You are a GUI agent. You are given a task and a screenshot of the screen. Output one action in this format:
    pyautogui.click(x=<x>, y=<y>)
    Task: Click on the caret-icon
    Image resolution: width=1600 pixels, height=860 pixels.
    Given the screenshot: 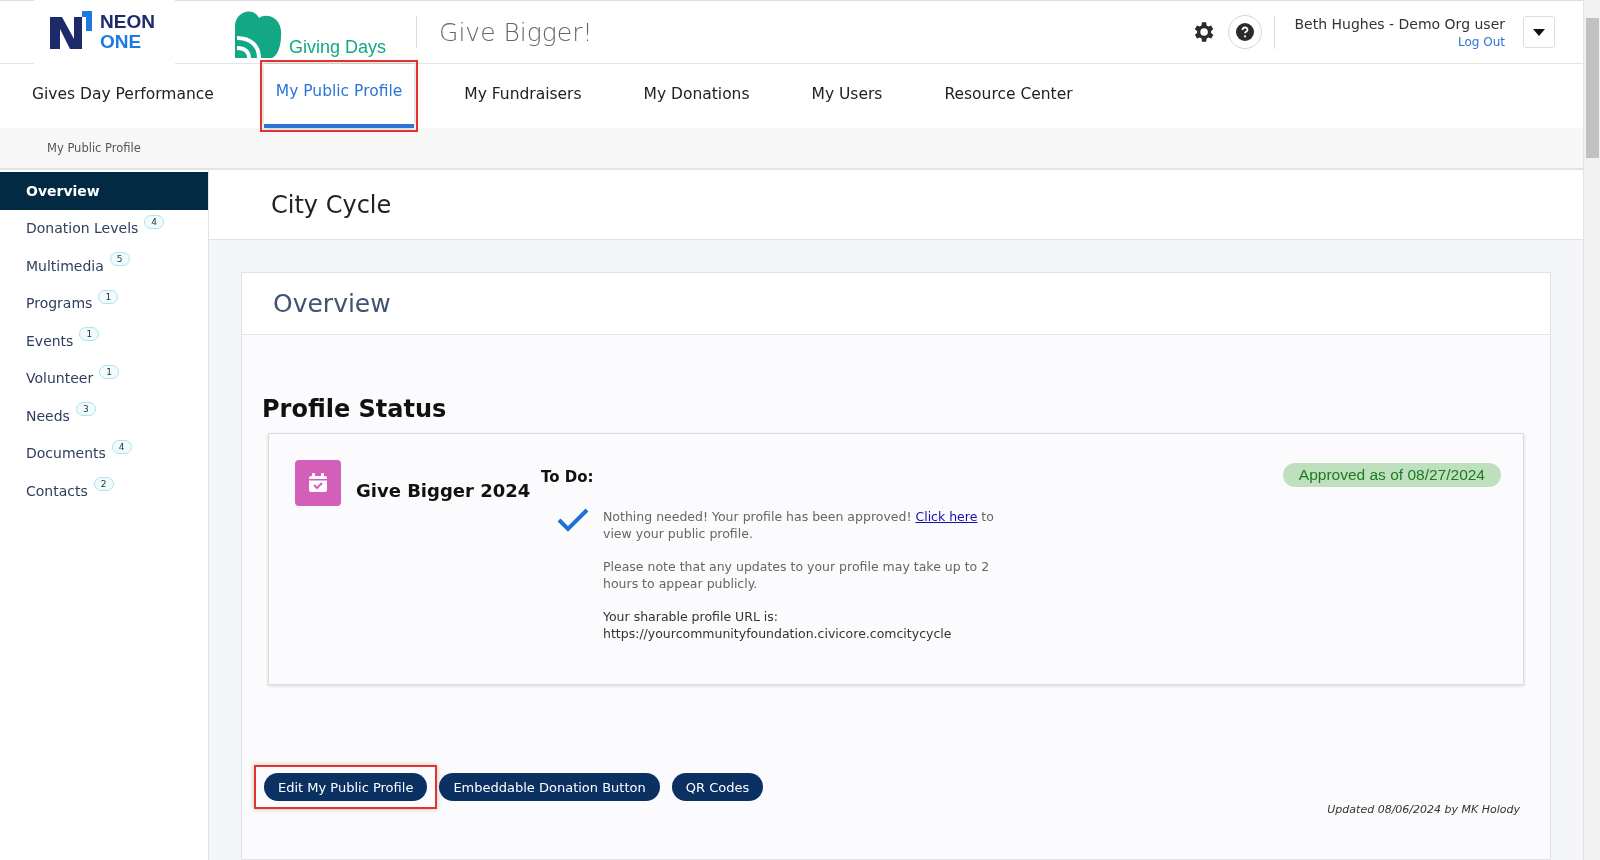 What is the action you would take?
    pyautogui.click(x=1539, y=32)
    